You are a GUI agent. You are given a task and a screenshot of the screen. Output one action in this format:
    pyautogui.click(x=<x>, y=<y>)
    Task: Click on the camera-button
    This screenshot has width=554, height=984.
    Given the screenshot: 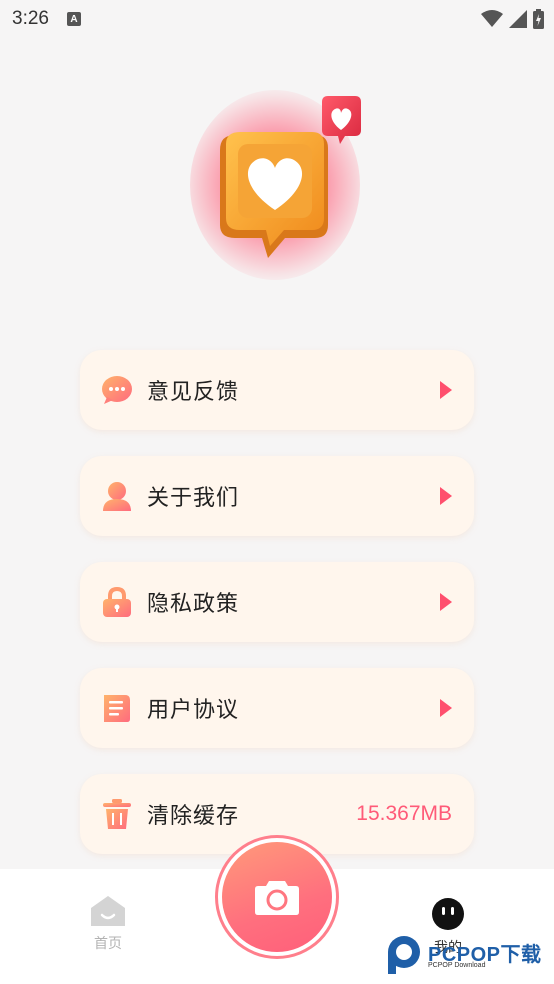 What is the action you would take?
    pyautogui.click(x=277, y=897)
    